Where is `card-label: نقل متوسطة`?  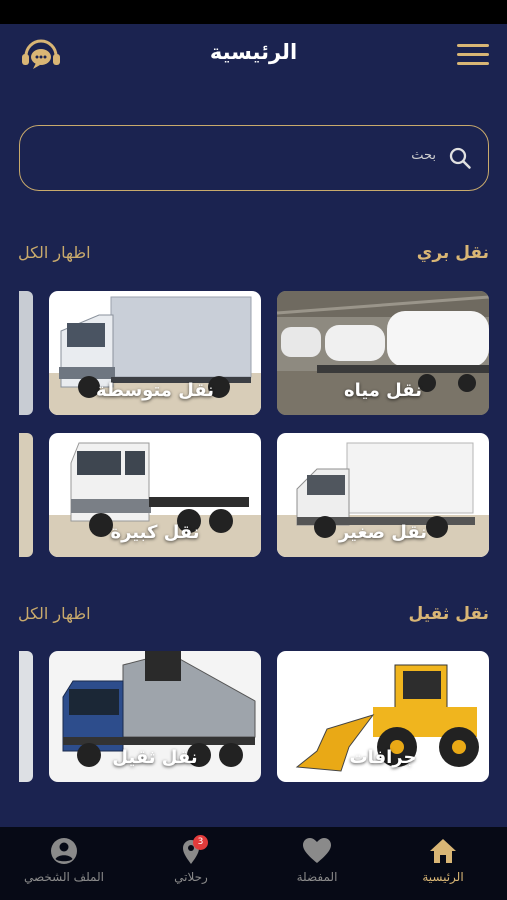 card-label: نقل متوسطة is located at coordinates (155, 390).